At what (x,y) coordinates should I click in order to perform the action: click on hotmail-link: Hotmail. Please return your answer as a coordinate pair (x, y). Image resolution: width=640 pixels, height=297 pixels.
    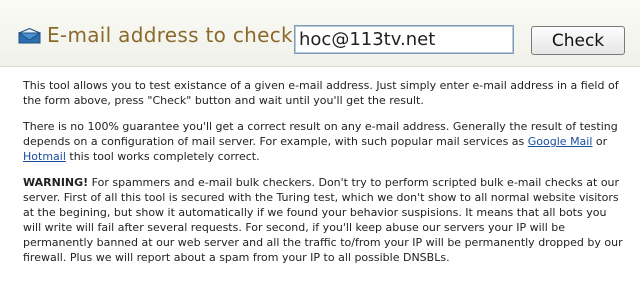
    Looking at the image, I should click on (44, 156).